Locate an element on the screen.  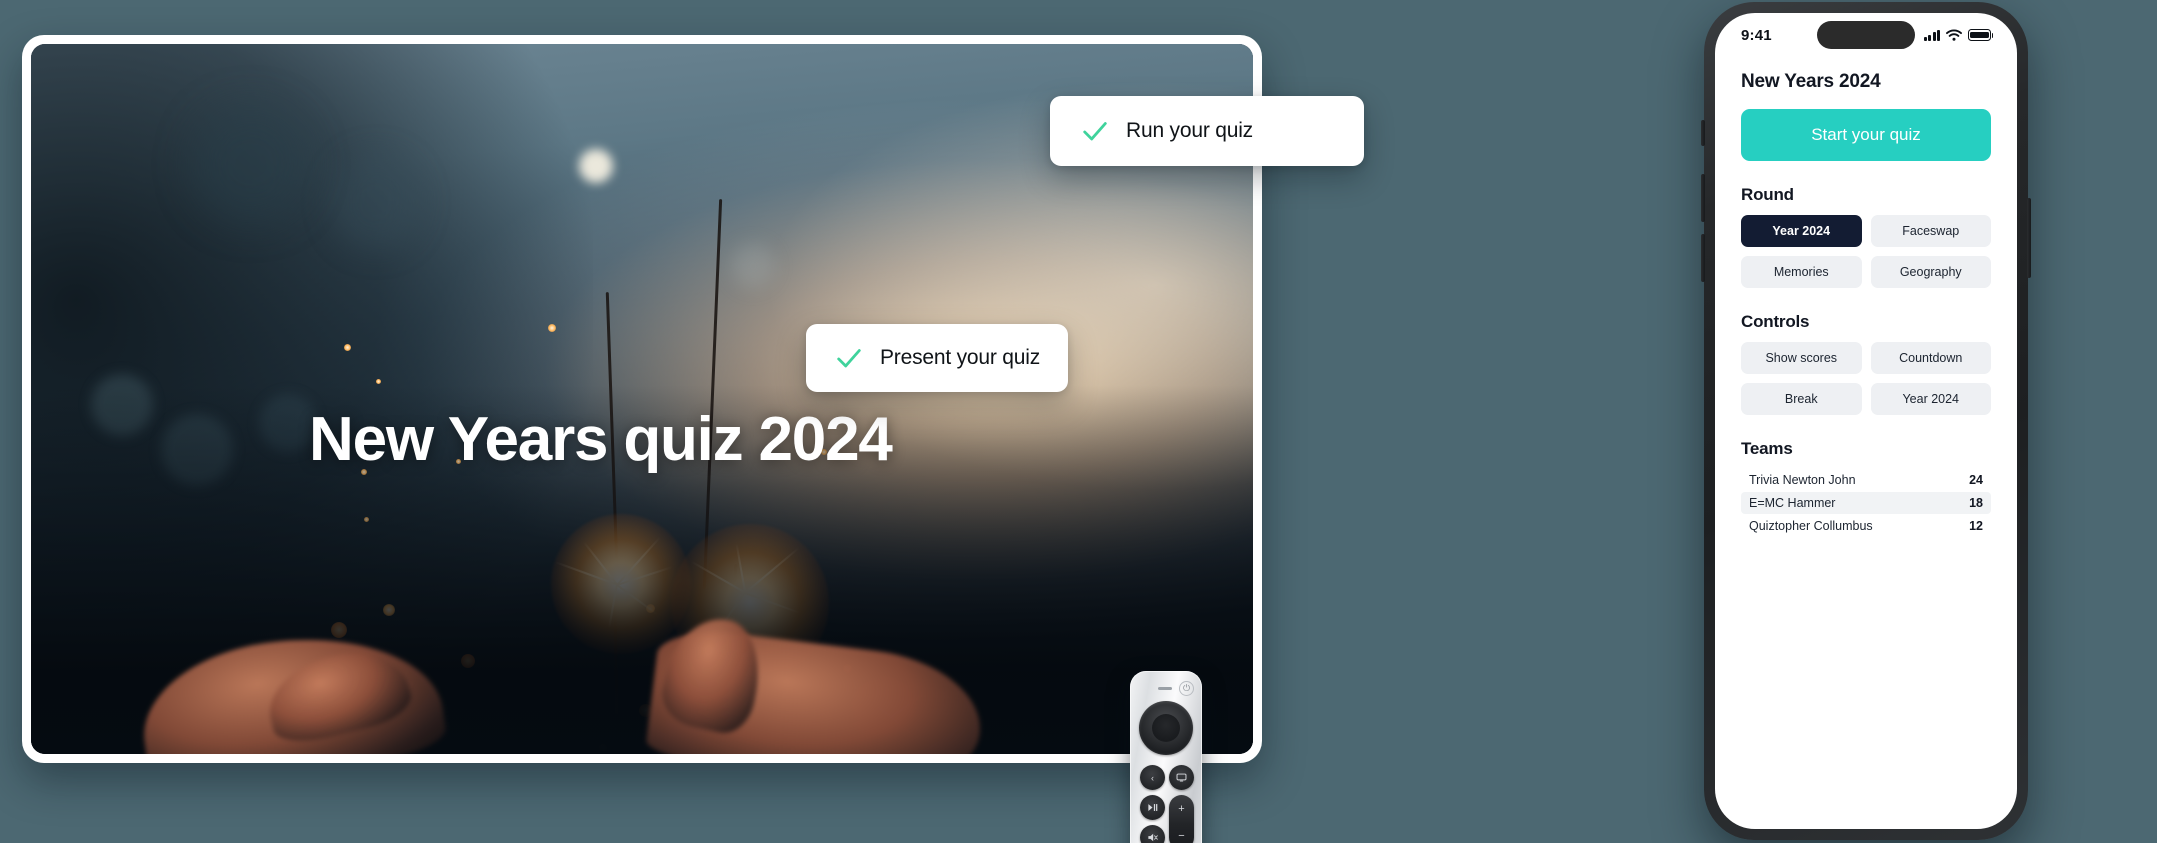
status-bar: 9:41 is located at coordinates (1866, 35).